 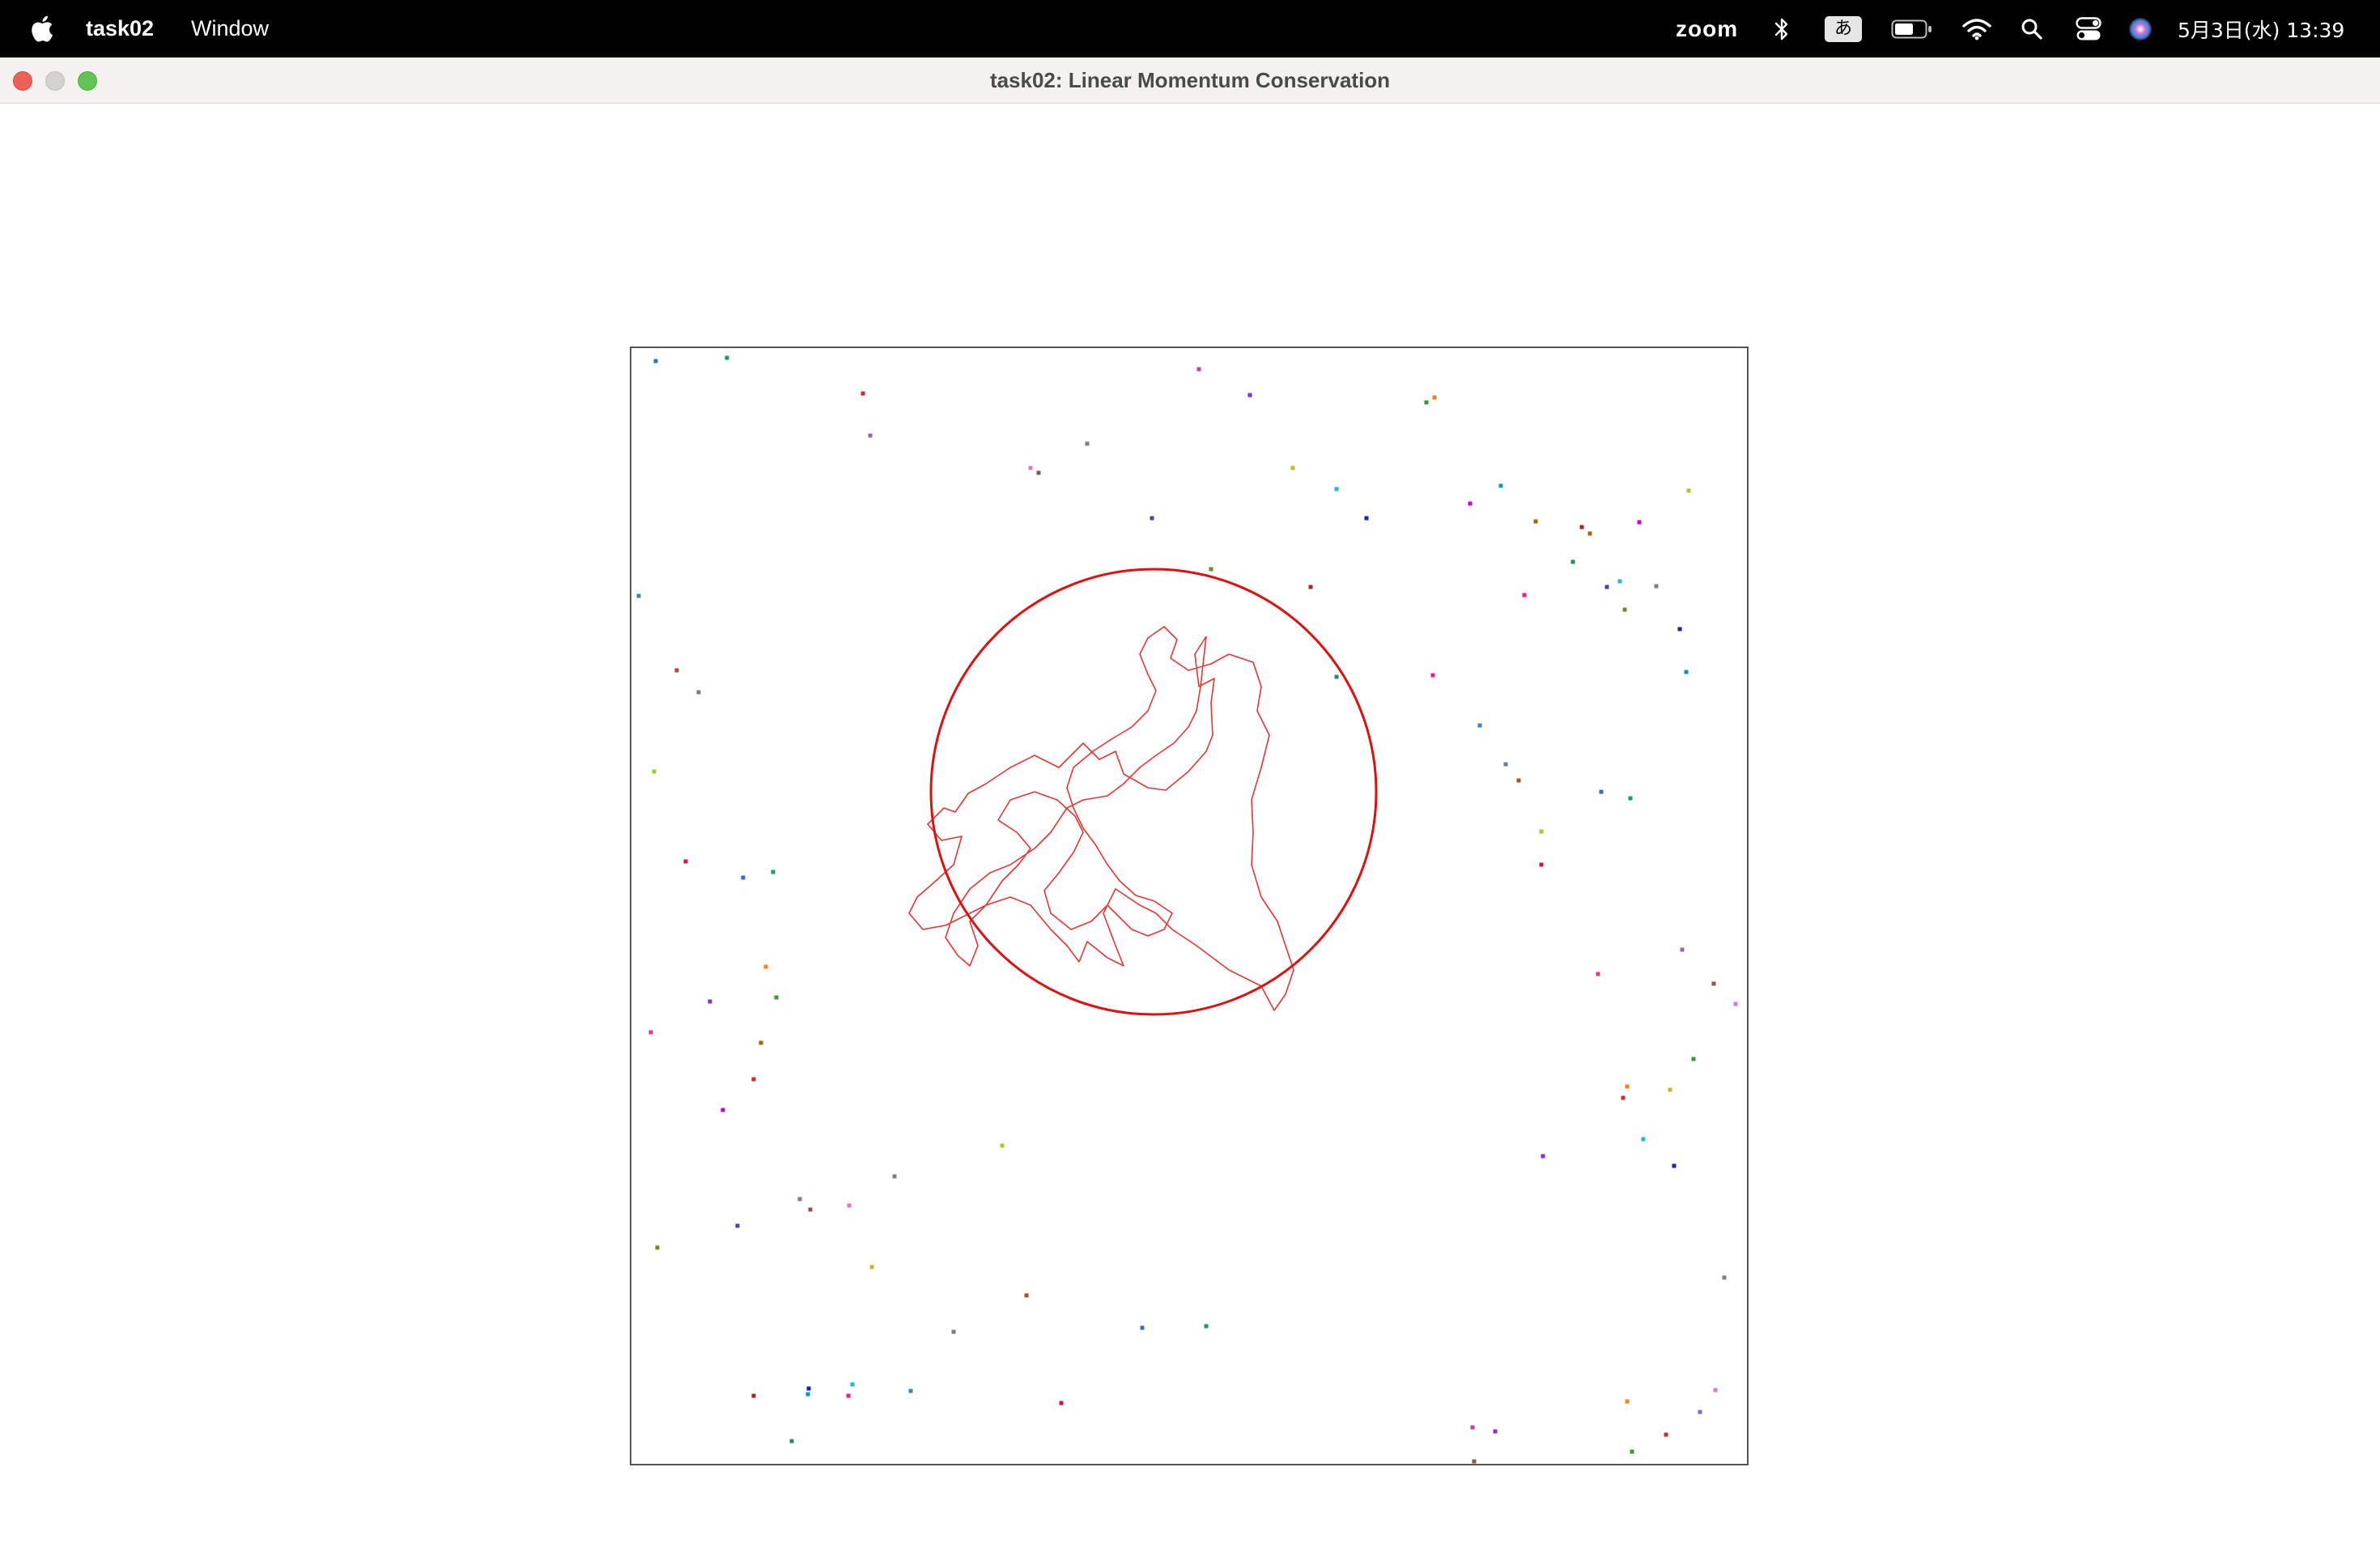 What do you see at coordinates (1976, 29) in the screenshot?
I see `wifi-icon` at bounding box center [1976, 29].